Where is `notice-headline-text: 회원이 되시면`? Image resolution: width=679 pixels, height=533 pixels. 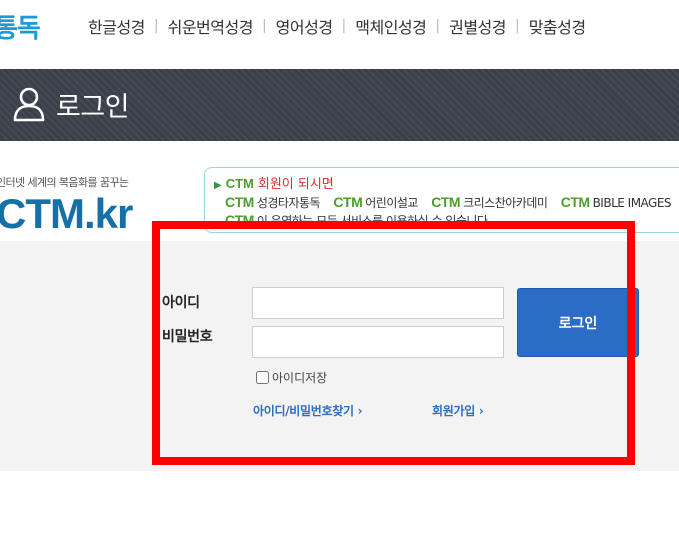
notice-headline-text: 회원이 되시면 is located at coordinates (295, 184).